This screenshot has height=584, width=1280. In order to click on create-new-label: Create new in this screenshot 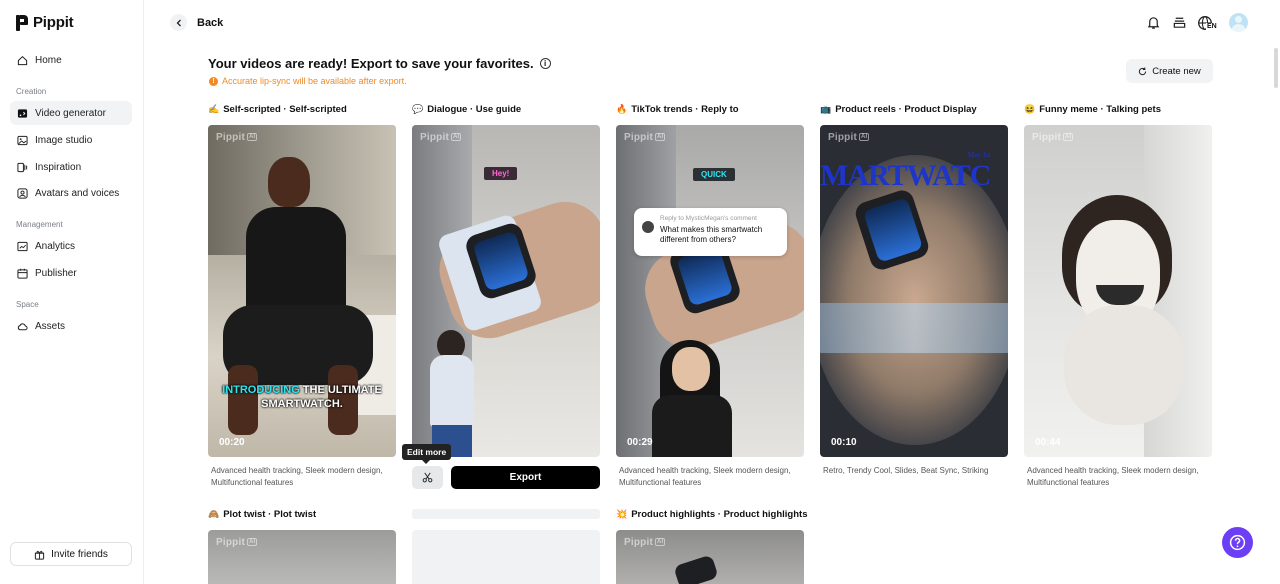, I will do `click(1176, 71)`.